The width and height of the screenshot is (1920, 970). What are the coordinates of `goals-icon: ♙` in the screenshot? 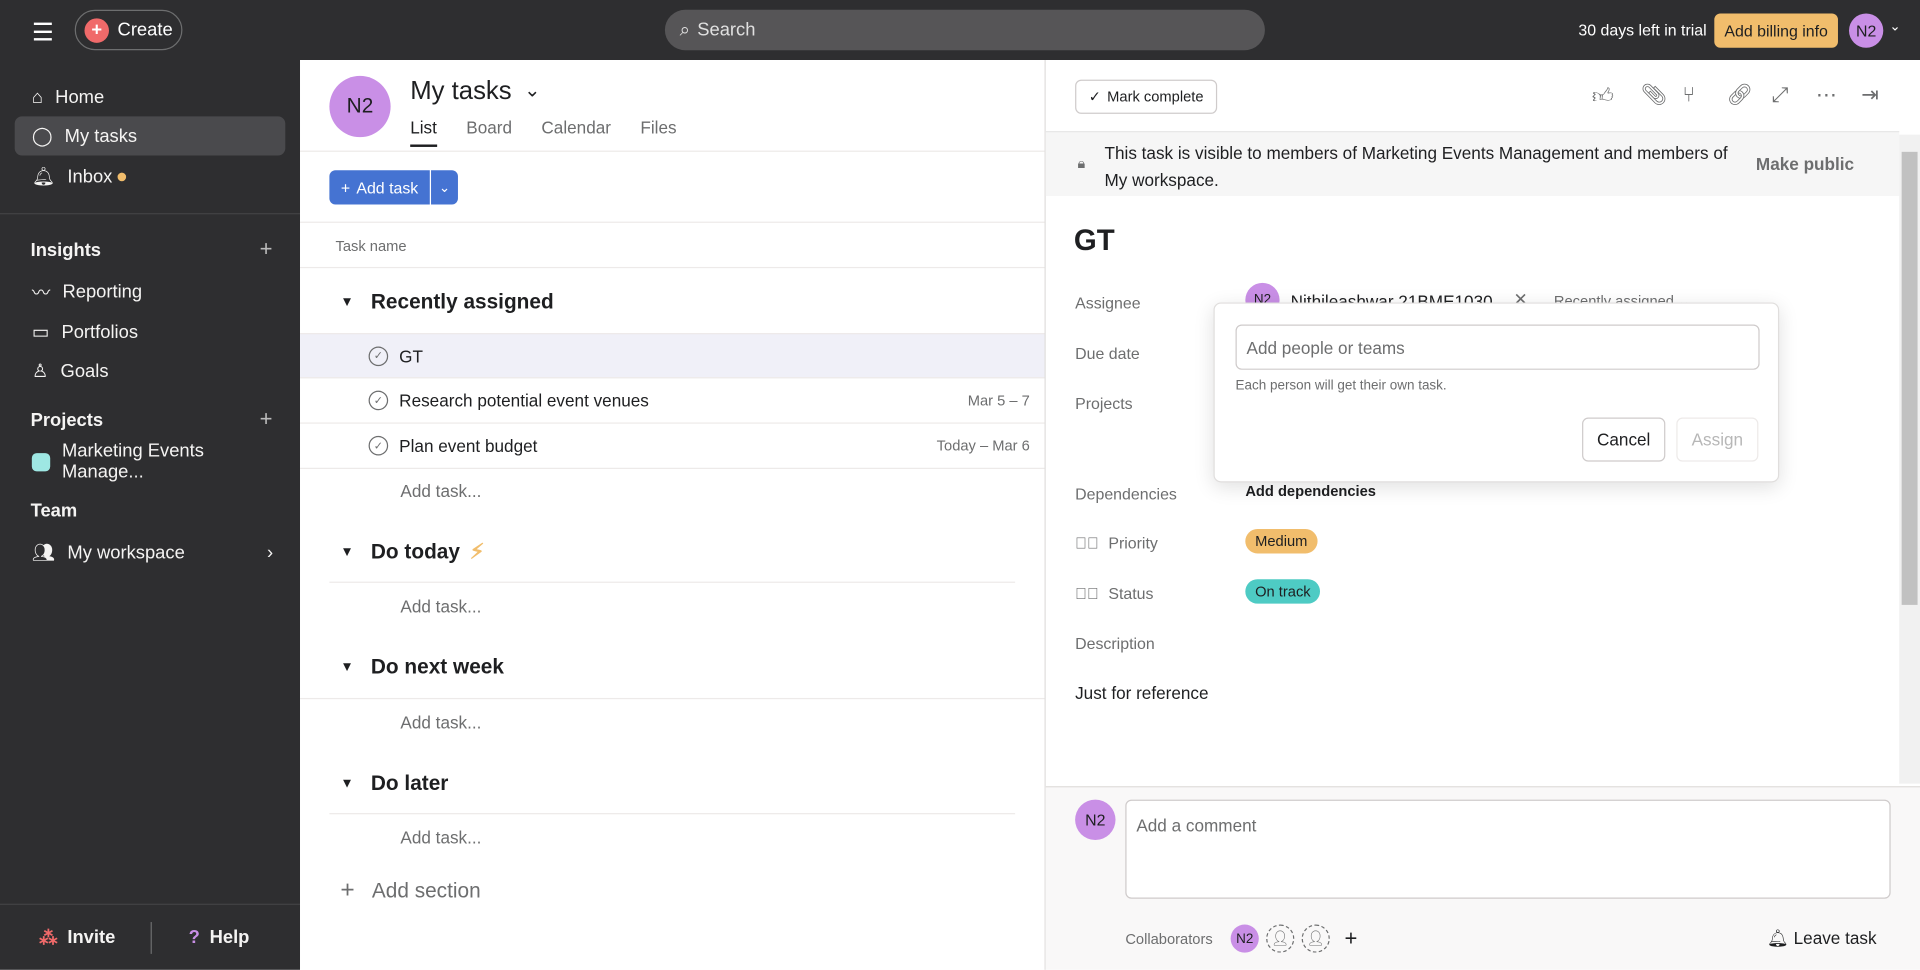 It's located at (40, 372).